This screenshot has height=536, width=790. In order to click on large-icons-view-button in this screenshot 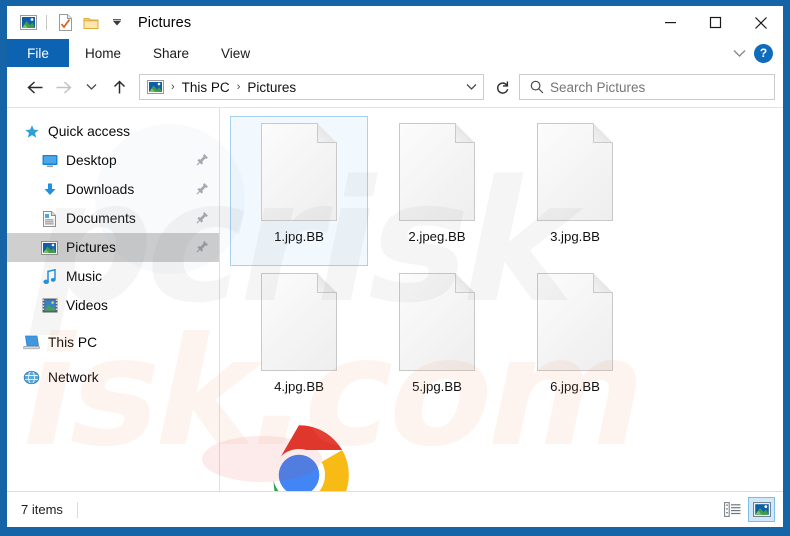, I will do `click(761, 509)`.